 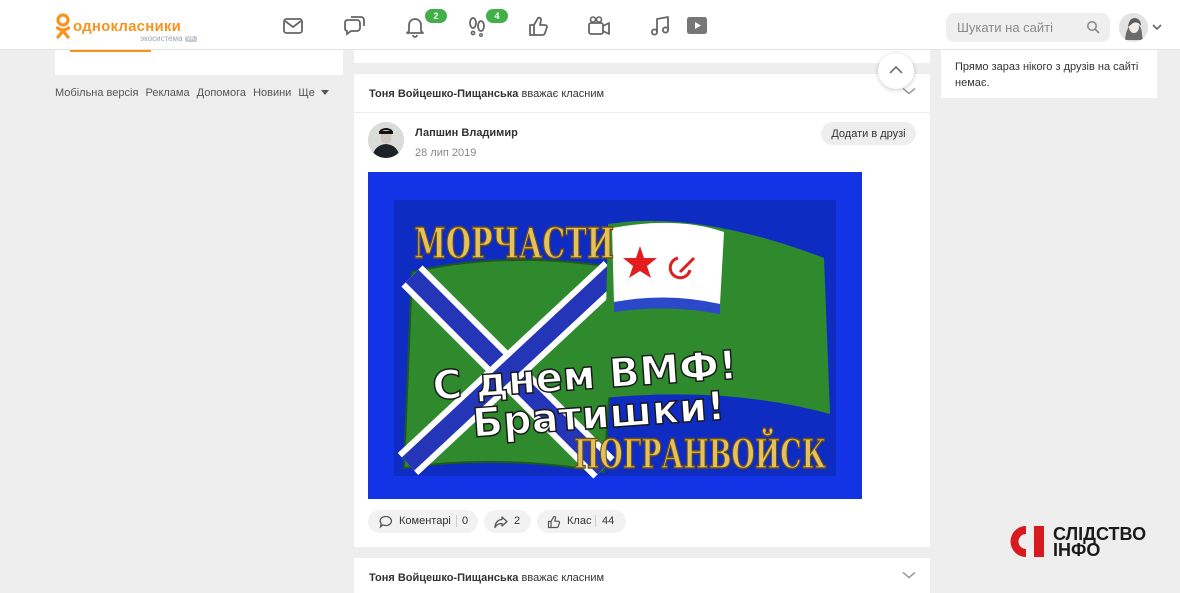 I want to click on footer-link-more: Ще, so click(x=315, y=93).